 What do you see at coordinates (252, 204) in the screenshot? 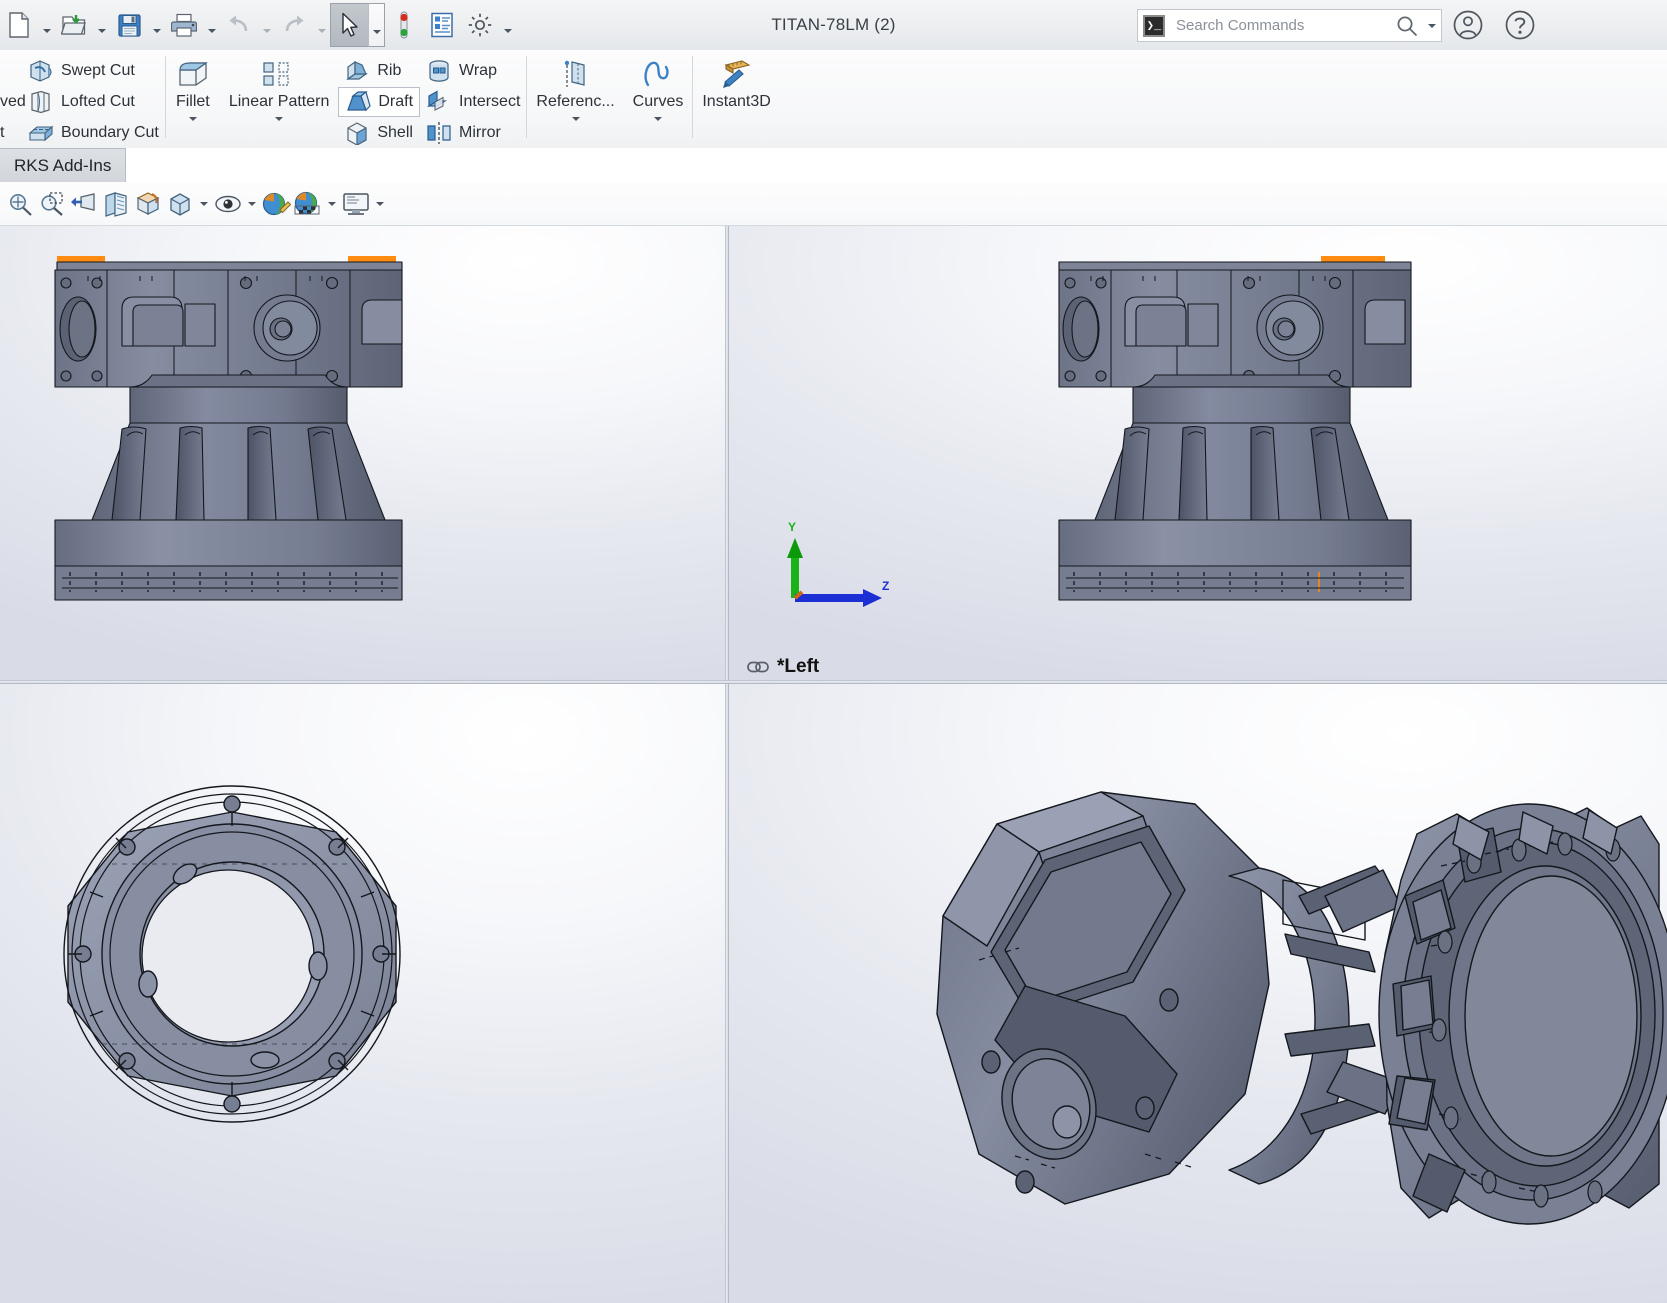
I see `hide-show-items-dropdown-caret-icon` at bounding box center [252, 204].